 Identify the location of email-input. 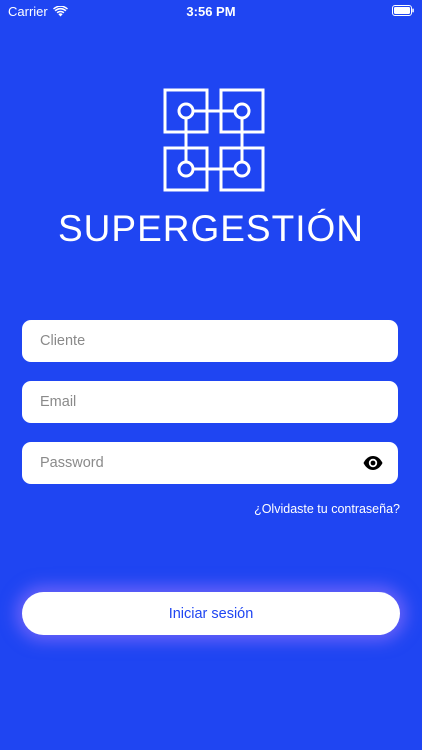
(190, 402).